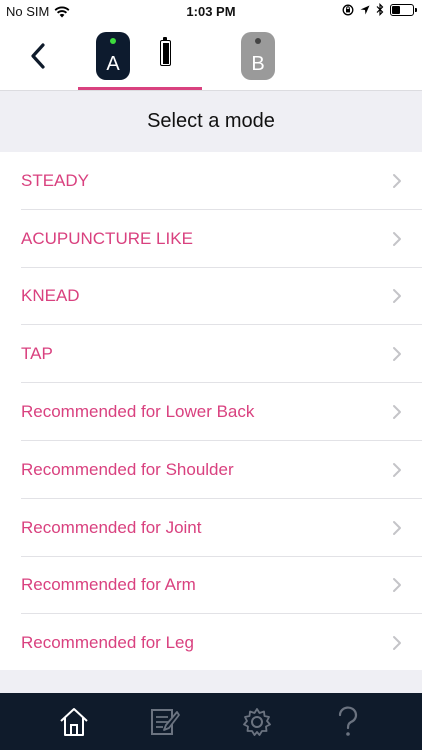  Describe the element at coordinates (365, 9) in the screenshot. I see `location-arrow-icon` at that location.